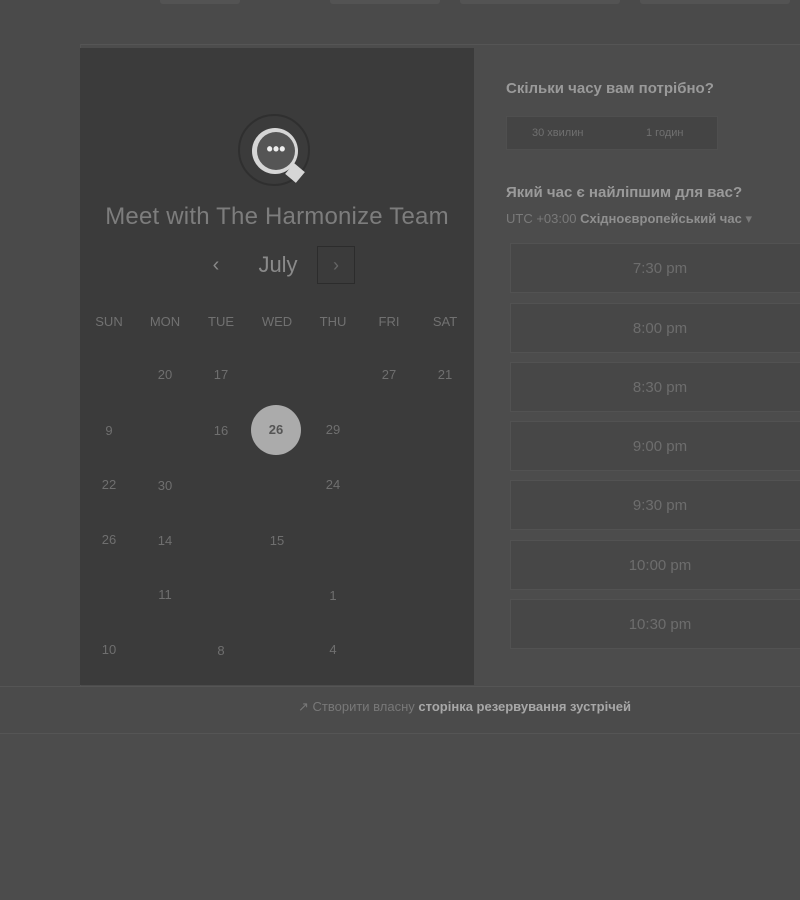 Image resolution: width=800 pixels, height=900 pixels. What do you see at coordinates (541, 218) in the screenshot?
I see `timezone-offset: UTC +03:00` at bounding box center [541, 218].